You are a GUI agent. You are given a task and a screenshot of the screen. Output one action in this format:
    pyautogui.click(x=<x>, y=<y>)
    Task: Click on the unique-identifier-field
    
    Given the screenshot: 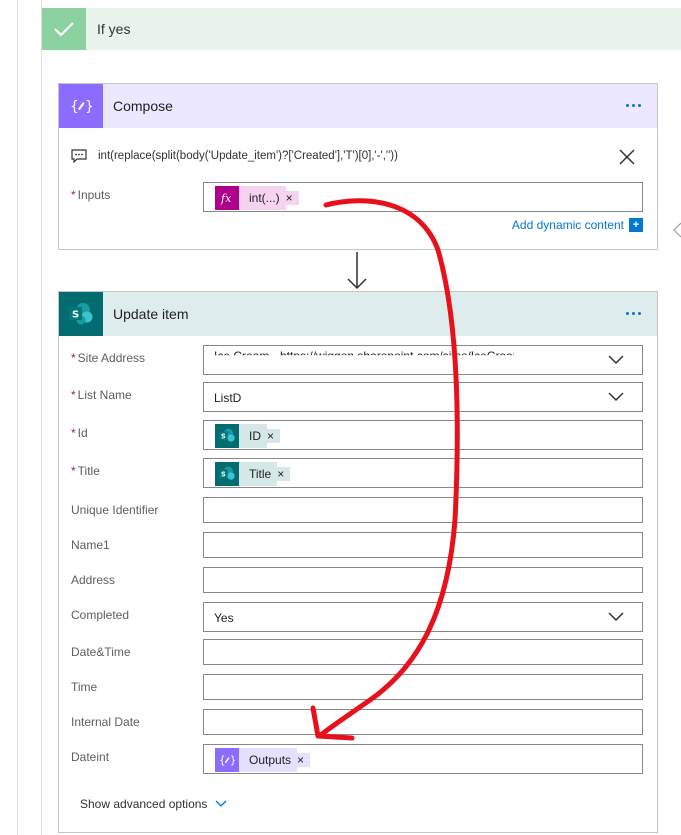 What is the action you would take?
    pyautogui.click(x=423, y=510)
    